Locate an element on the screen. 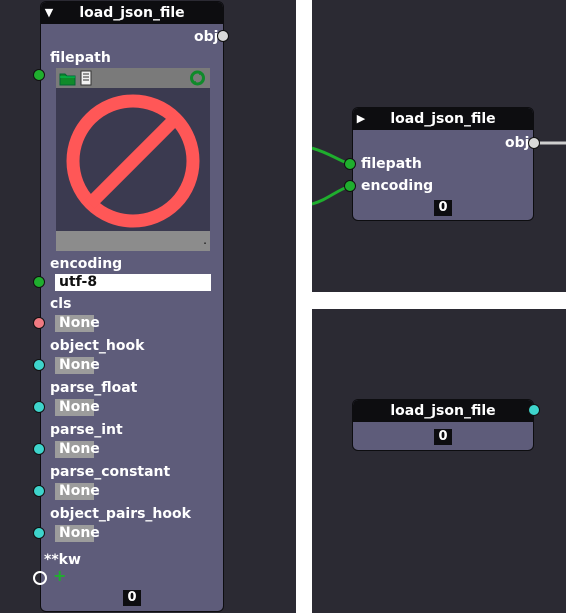  node-header: load_json_file is located at coordinates (443, 411).